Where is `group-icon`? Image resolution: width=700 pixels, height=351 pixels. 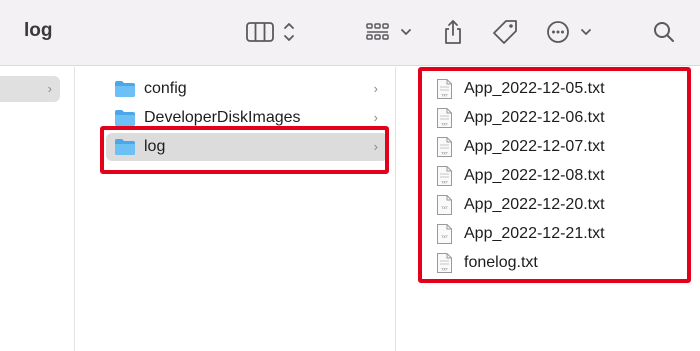
group-icon is located at coordinates (388, 31).